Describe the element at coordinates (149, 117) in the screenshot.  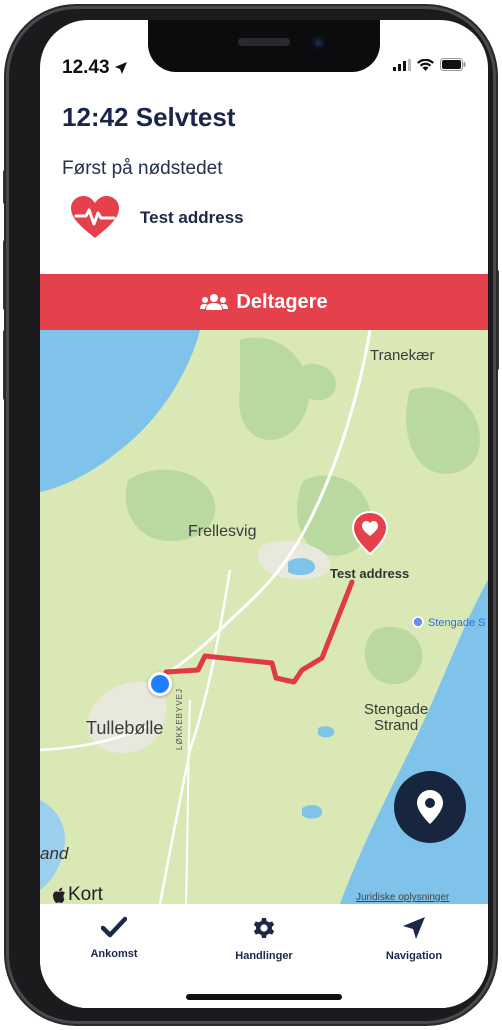
I see `page-title: 12:42 Selvtest` at that location.